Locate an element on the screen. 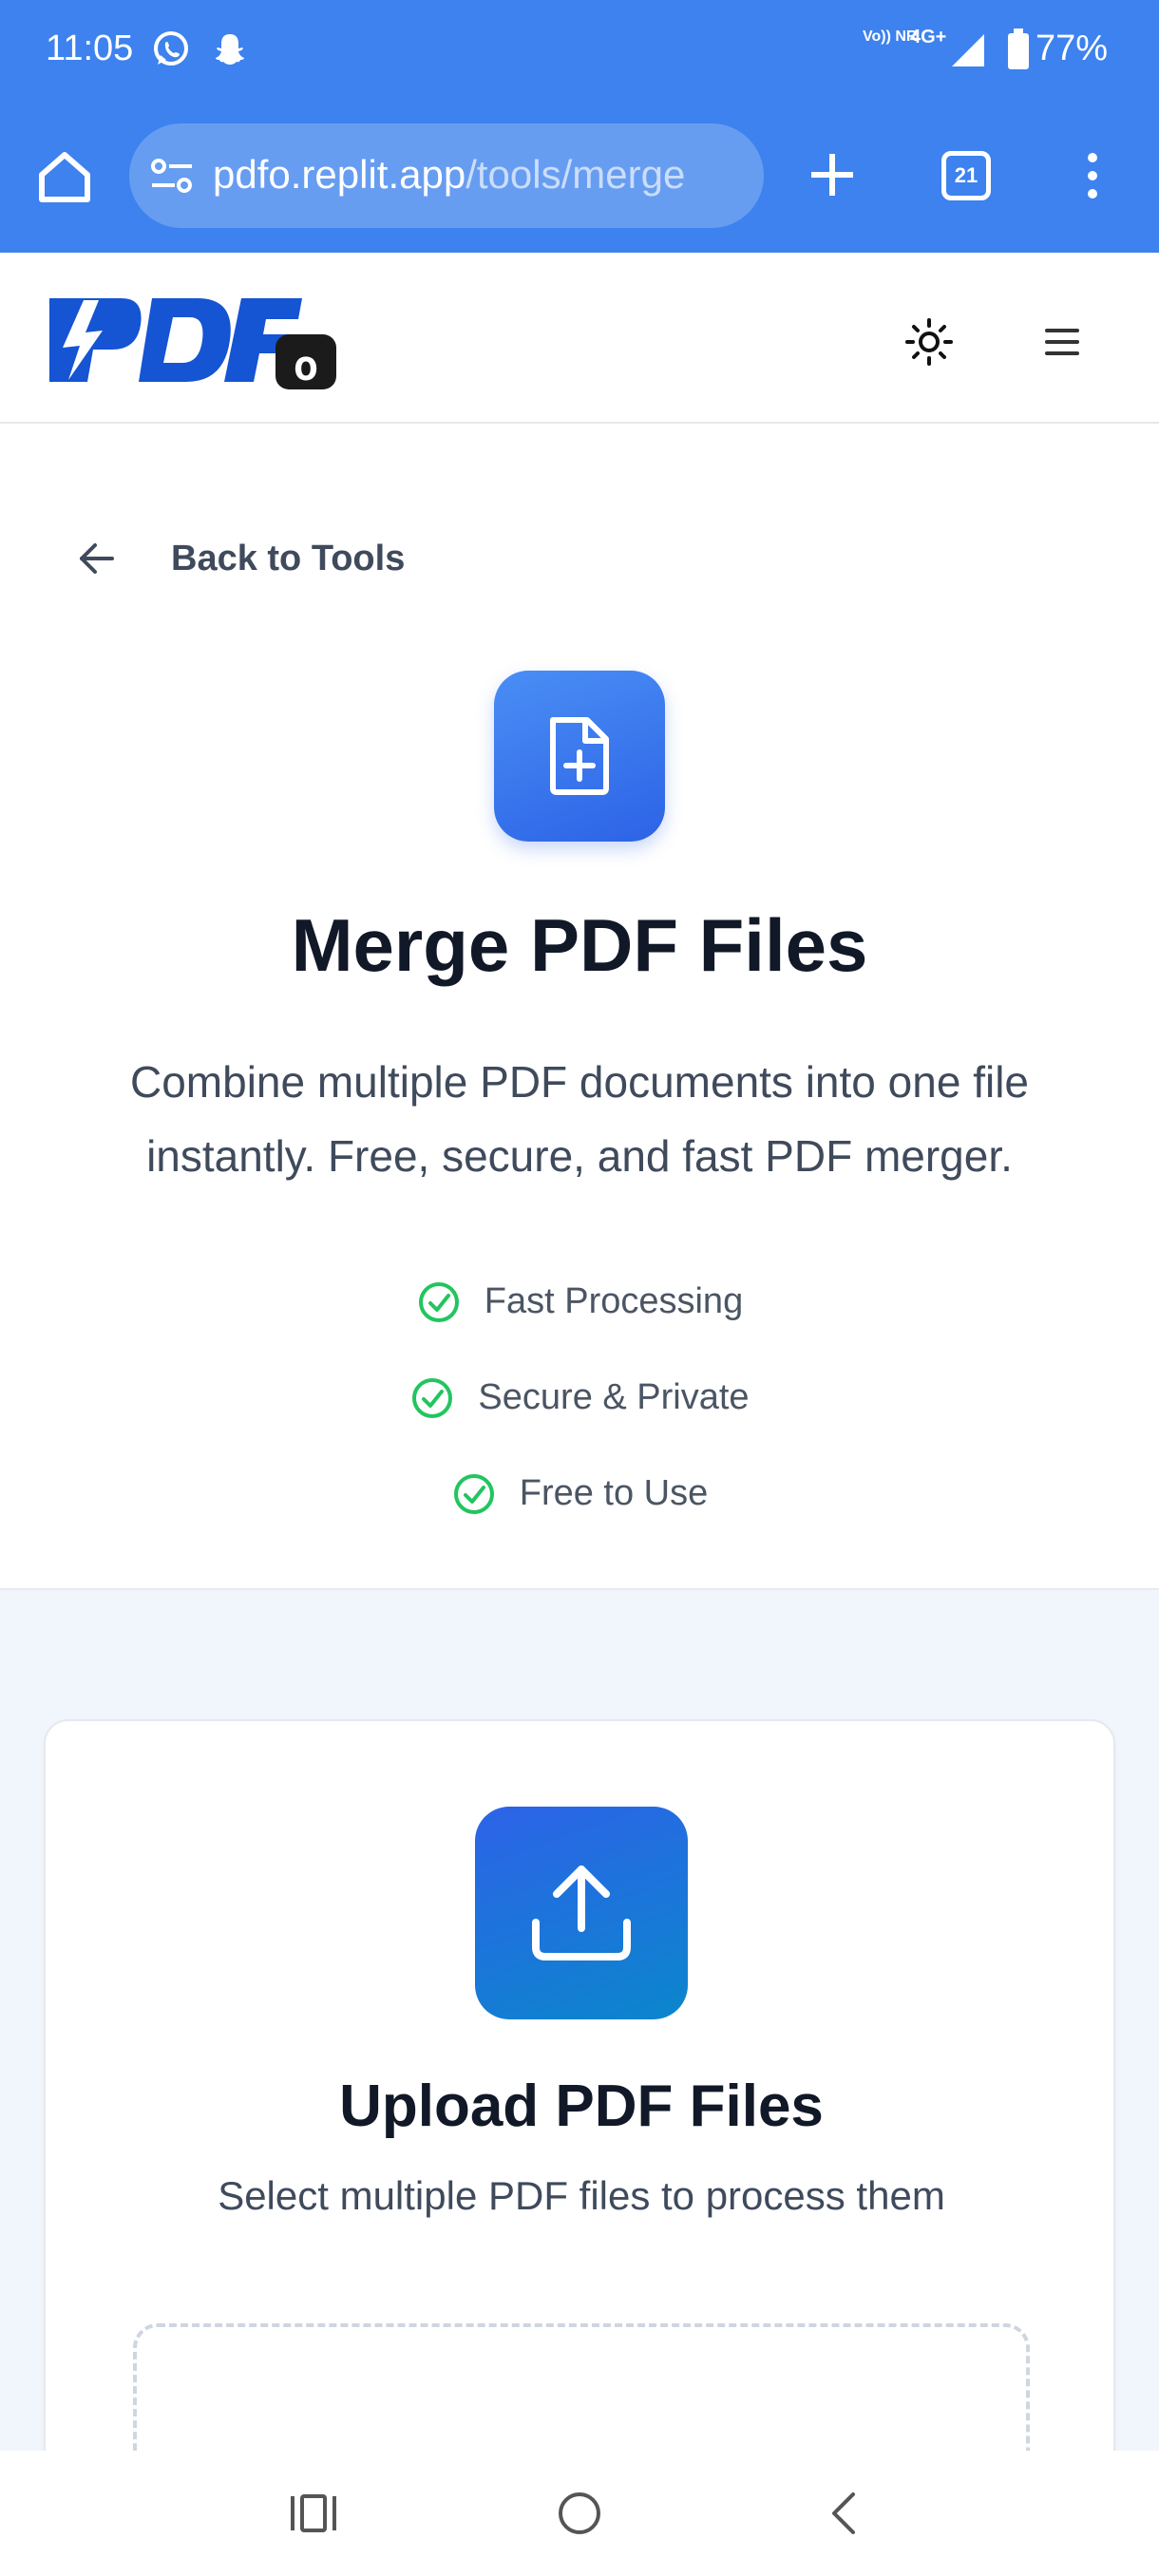 The height and width of the screenshot is (2576, 1159). url-host: pdfo.replit.app is located at coordinates (339, 174).